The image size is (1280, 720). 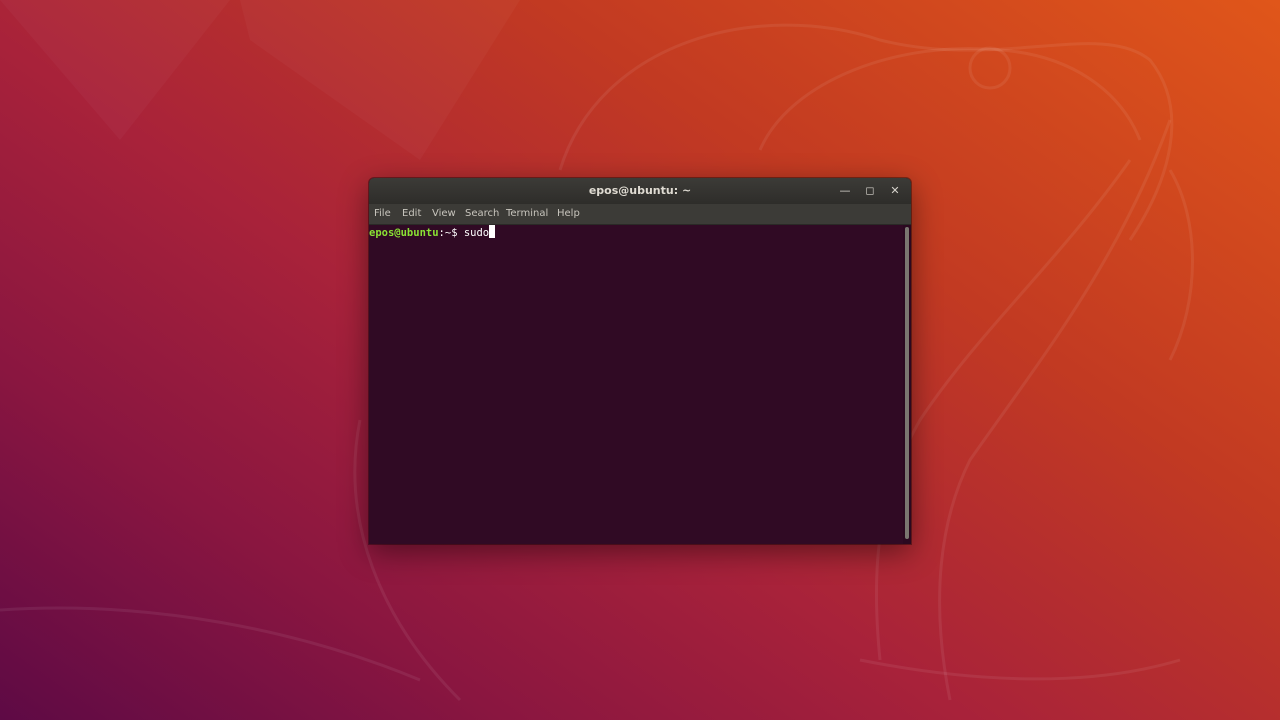 I want to click on minimize-button: —, so click(x=845, y=191).